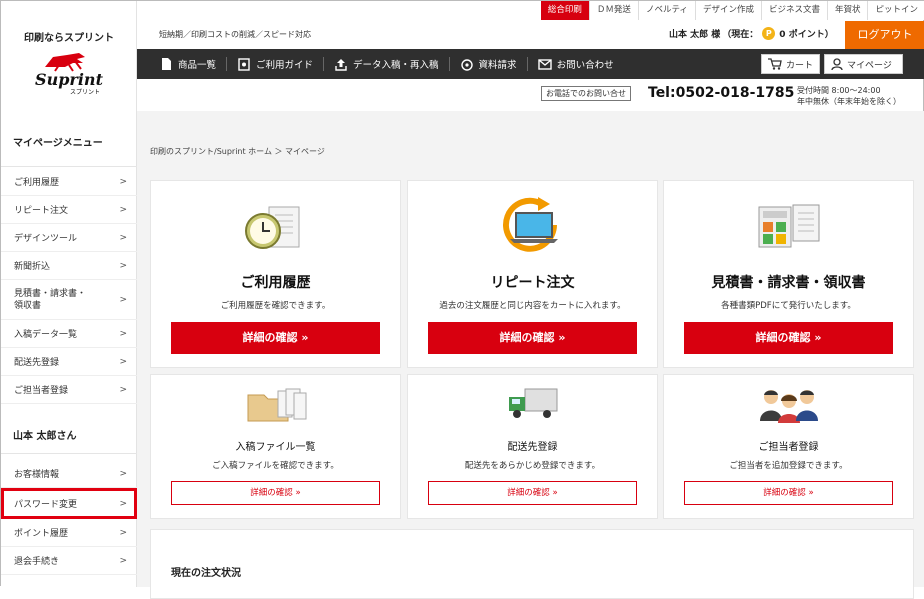 The width and height of the screenshot is (924, 599). I want to click on sidebar-item-label: ポイント履歴, so click(41, 534).